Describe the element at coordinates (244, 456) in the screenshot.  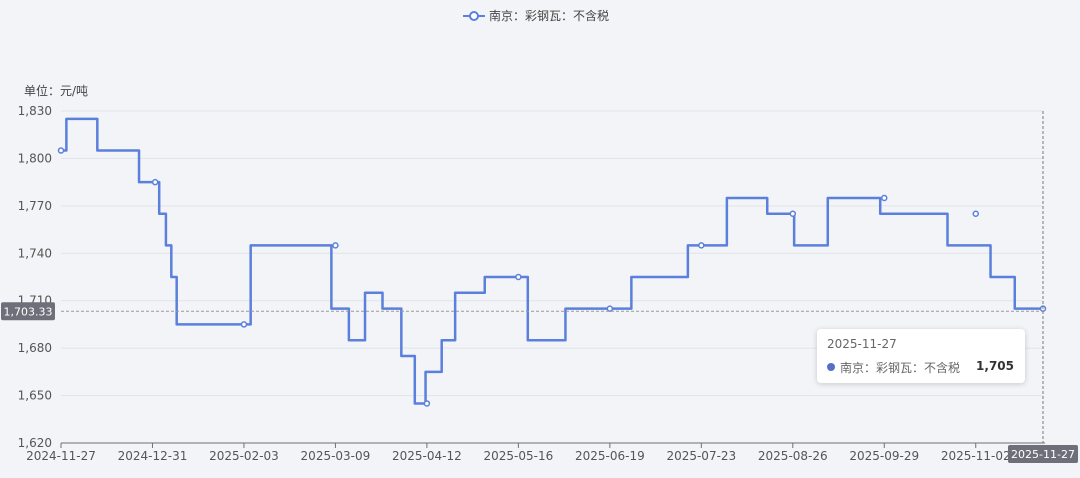
I see `x-tick-label: 2025-02-03` at that location.